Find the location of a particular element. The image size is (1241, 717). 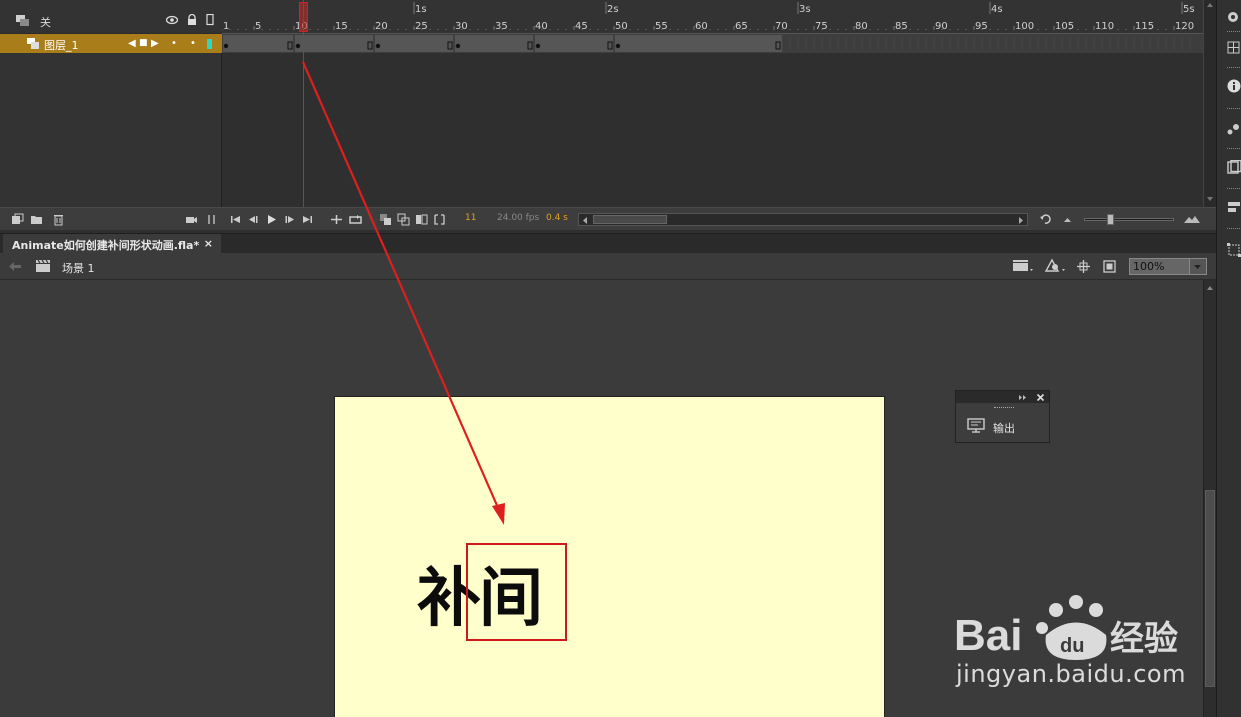

center-frame-icon is located at coordinates (336, 219).